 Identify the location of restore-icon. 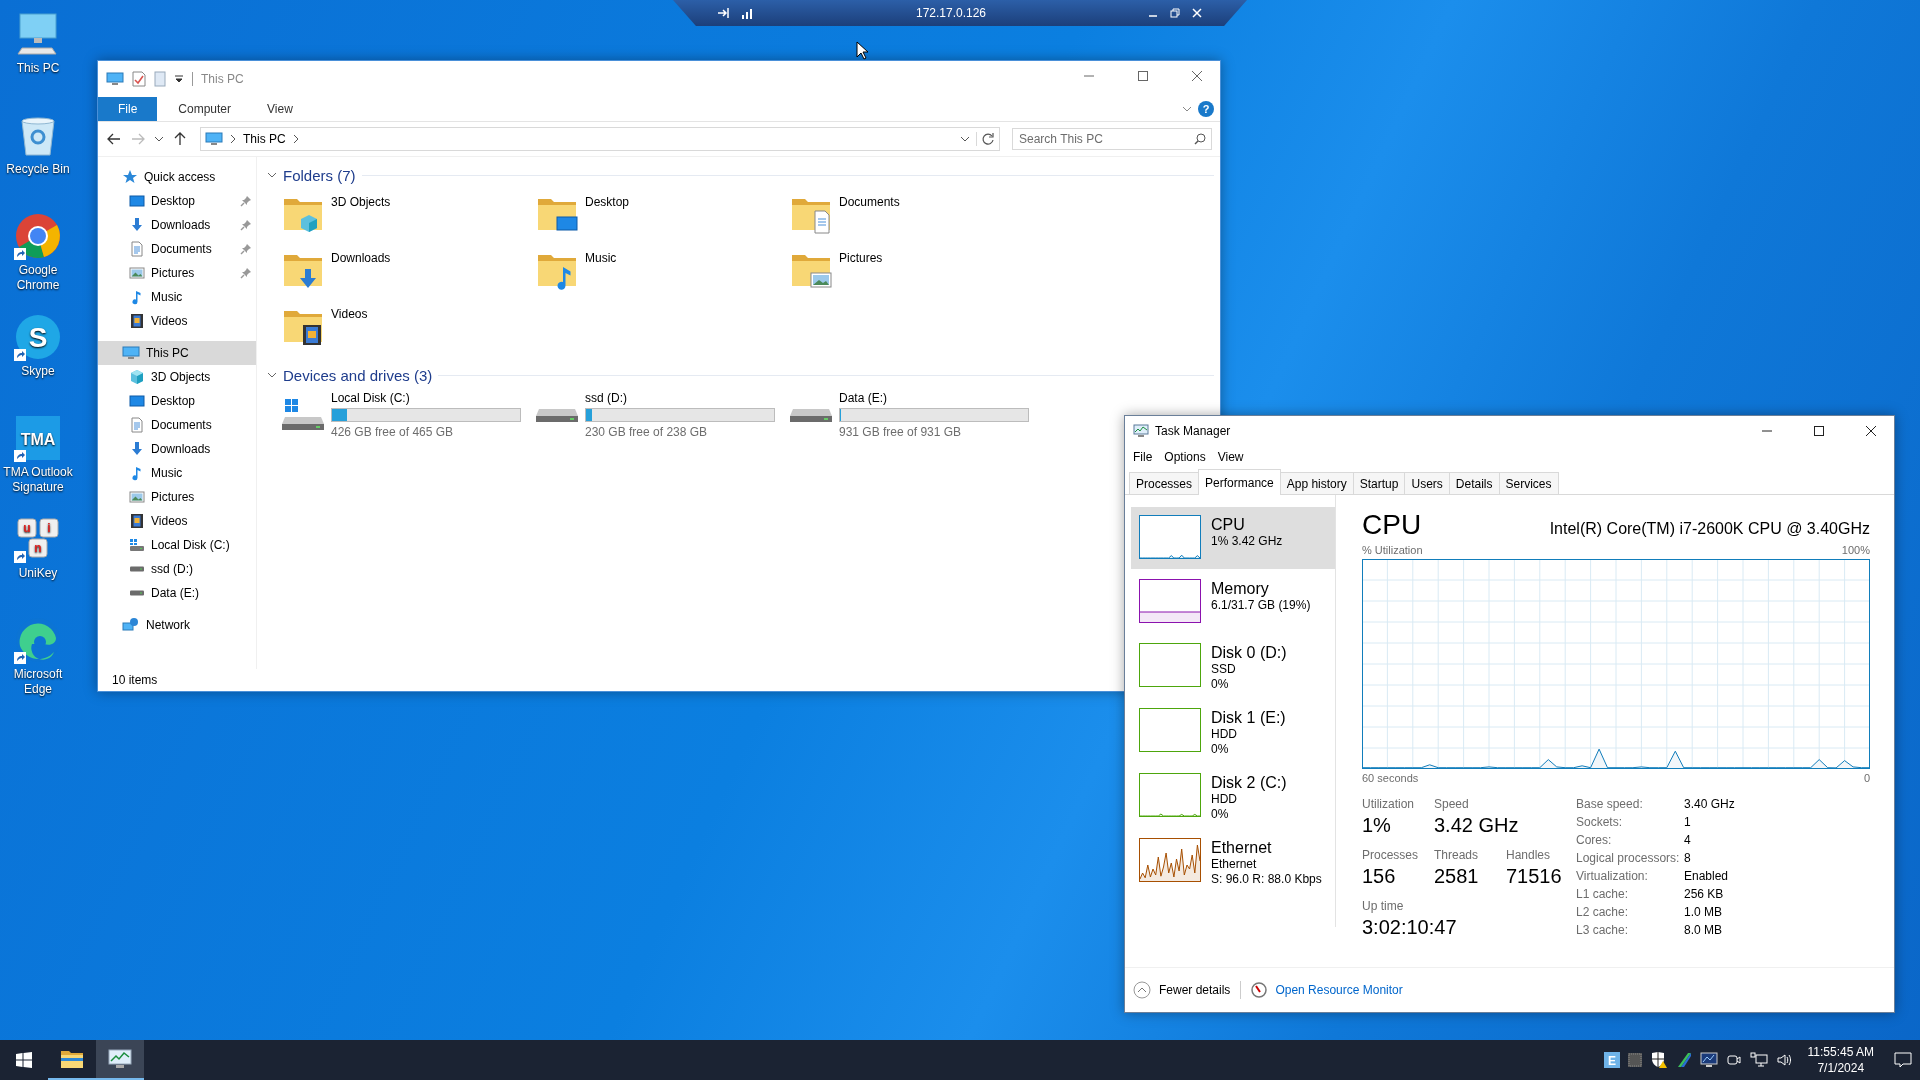
(1175, 13).